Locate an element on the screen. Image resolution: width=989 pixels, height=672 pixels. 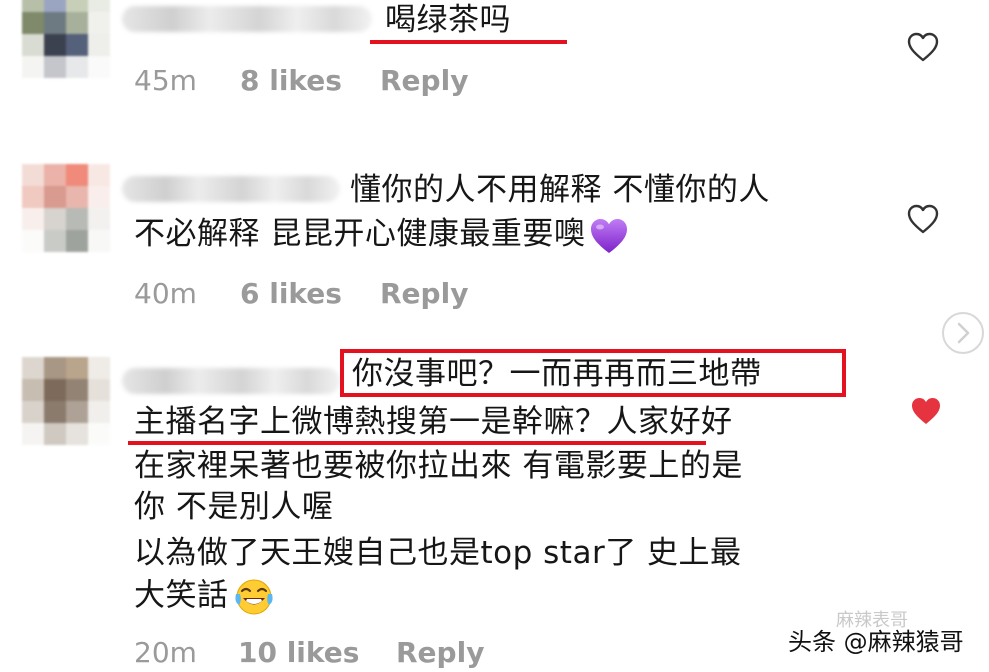
scroll-next-button is located at coordinates (963, 333).